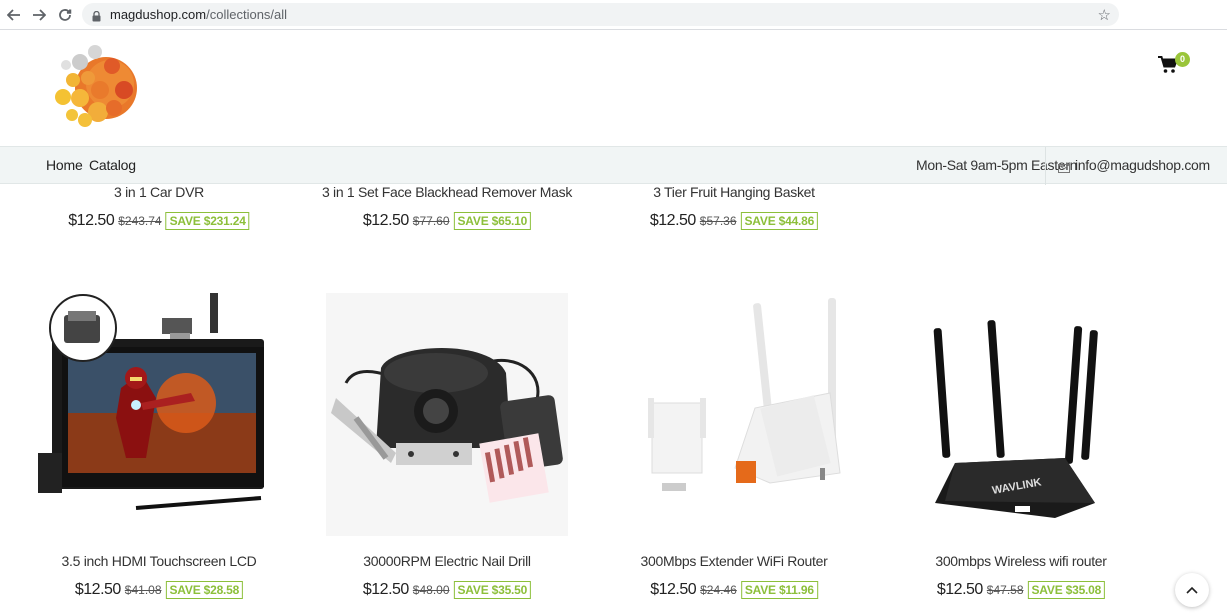 The image size is (1227, 616). What do you see at coordinates (1021, 561) in the screenshot?
I see `product-title: 300mbps Wireless wifi router` at bounding box center [1021, 561].